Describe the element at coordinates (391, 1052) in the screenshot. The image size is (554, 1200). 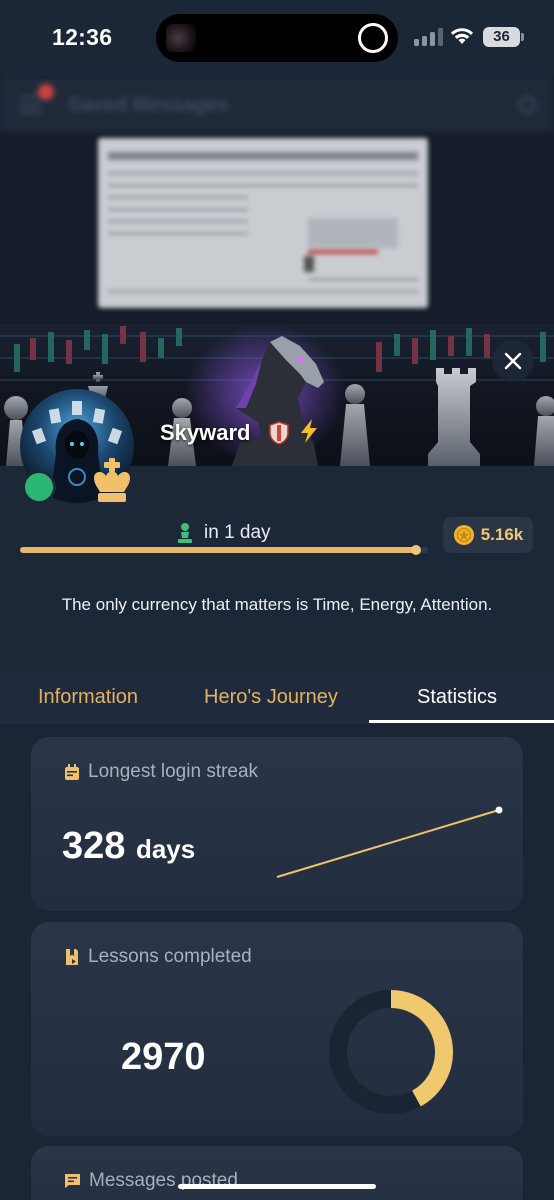
I see `lessons-progress-ring` at that location.